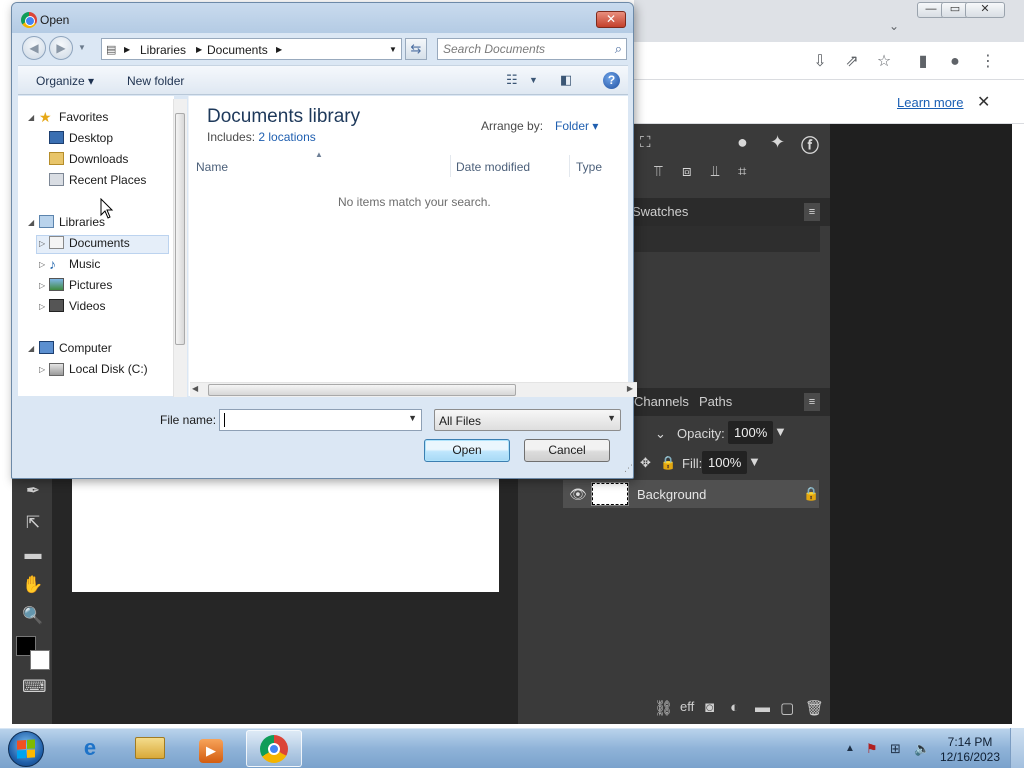  What do you see at coordinates (983, 102) in the screenshot?
I see `infobar-close-icon: ✕` at bounding box center [983, 102].